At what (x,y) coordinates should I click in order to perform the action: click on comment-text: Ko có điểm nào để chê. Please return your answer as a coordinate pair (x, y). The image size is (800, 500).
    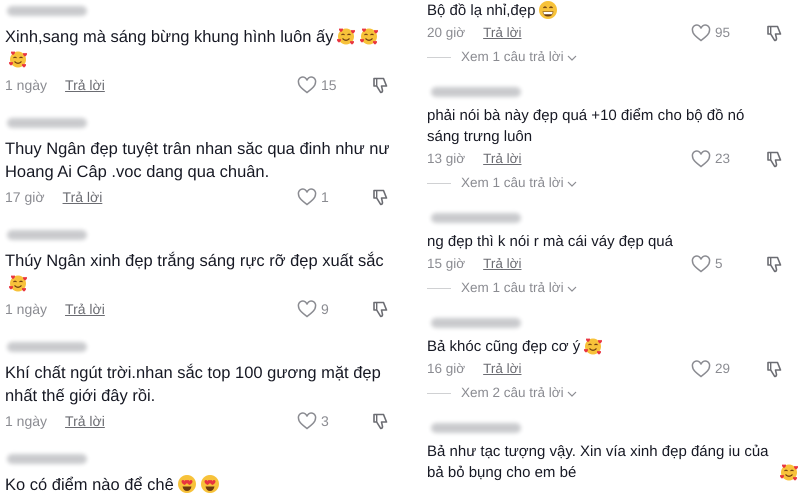
    Looking at the image, I should click on (89, 485).